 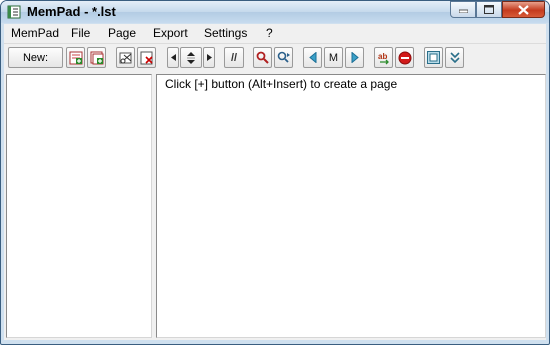 What do you see at coordinates (71, 11) in the screenshot?
I see `window-title: MemPad - *.lst` at bounding box center [71, 11].